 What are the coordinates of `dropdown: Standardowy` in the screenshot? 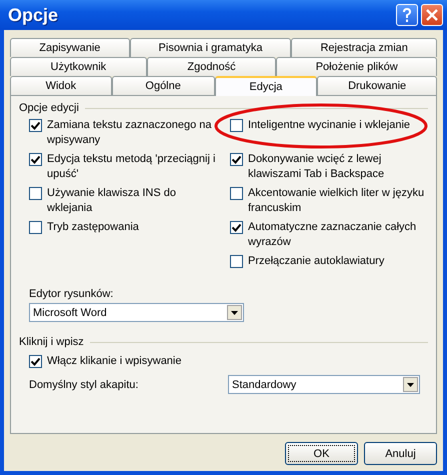 It's located at (324, 384).